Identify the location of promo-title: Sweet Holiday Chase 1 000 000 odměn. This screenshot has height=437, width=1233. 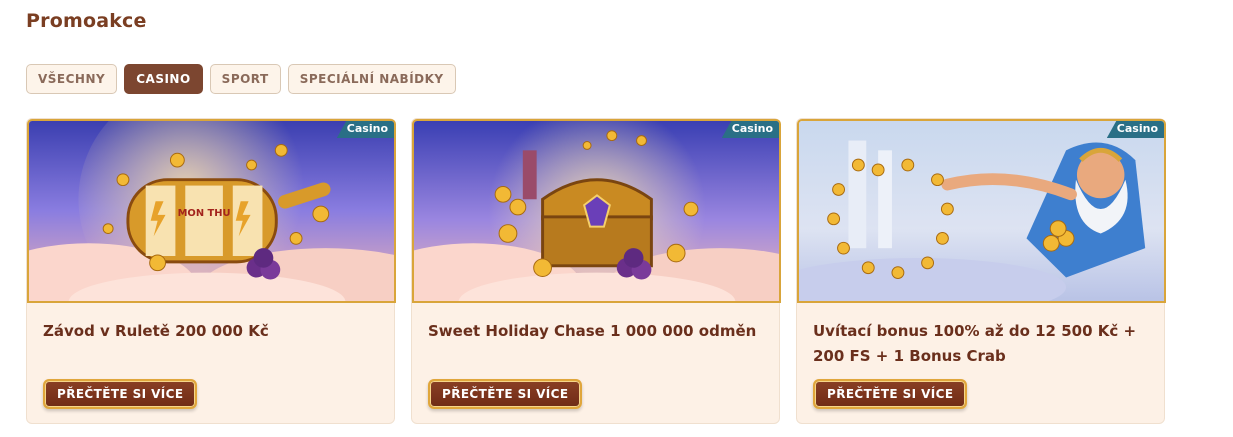
(593, 331).